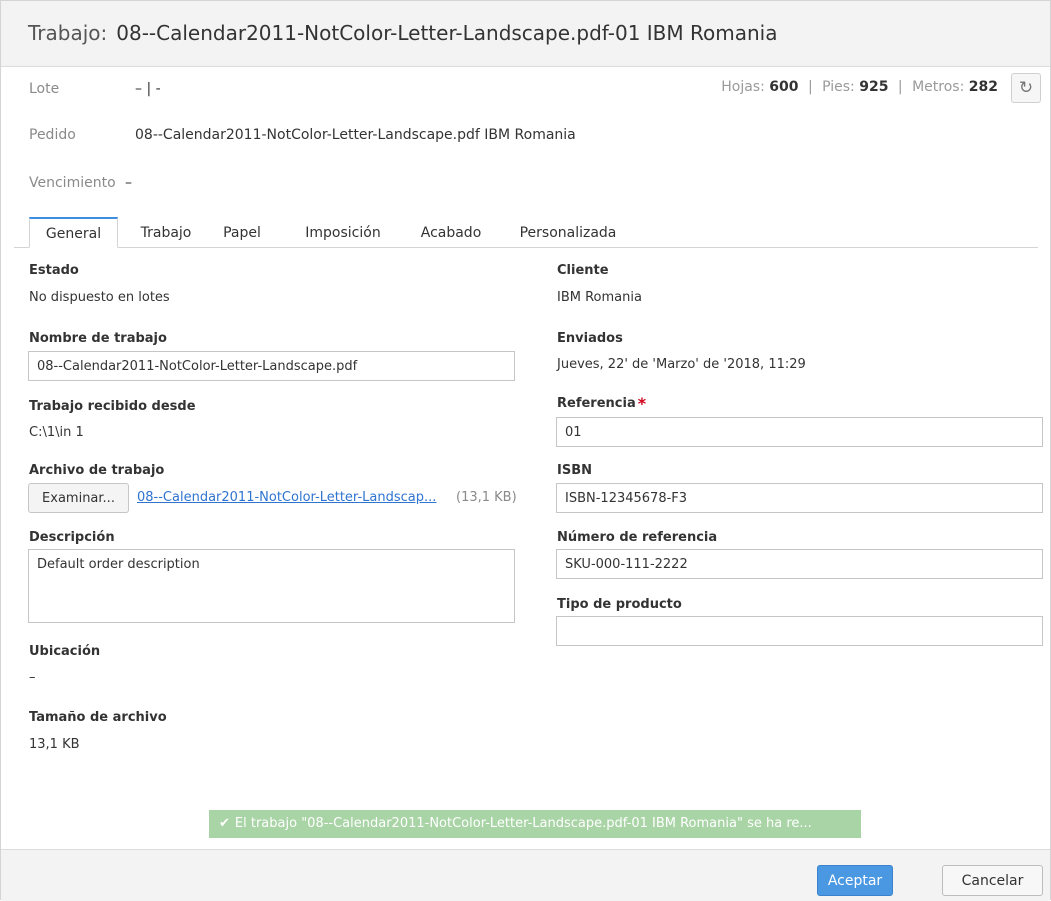 This screenshot has width=1051, height=901. What do you see at coordinates (784, 87) in the screenshot?
I see `hojas-value: 600` at bounding box center [784, 87].